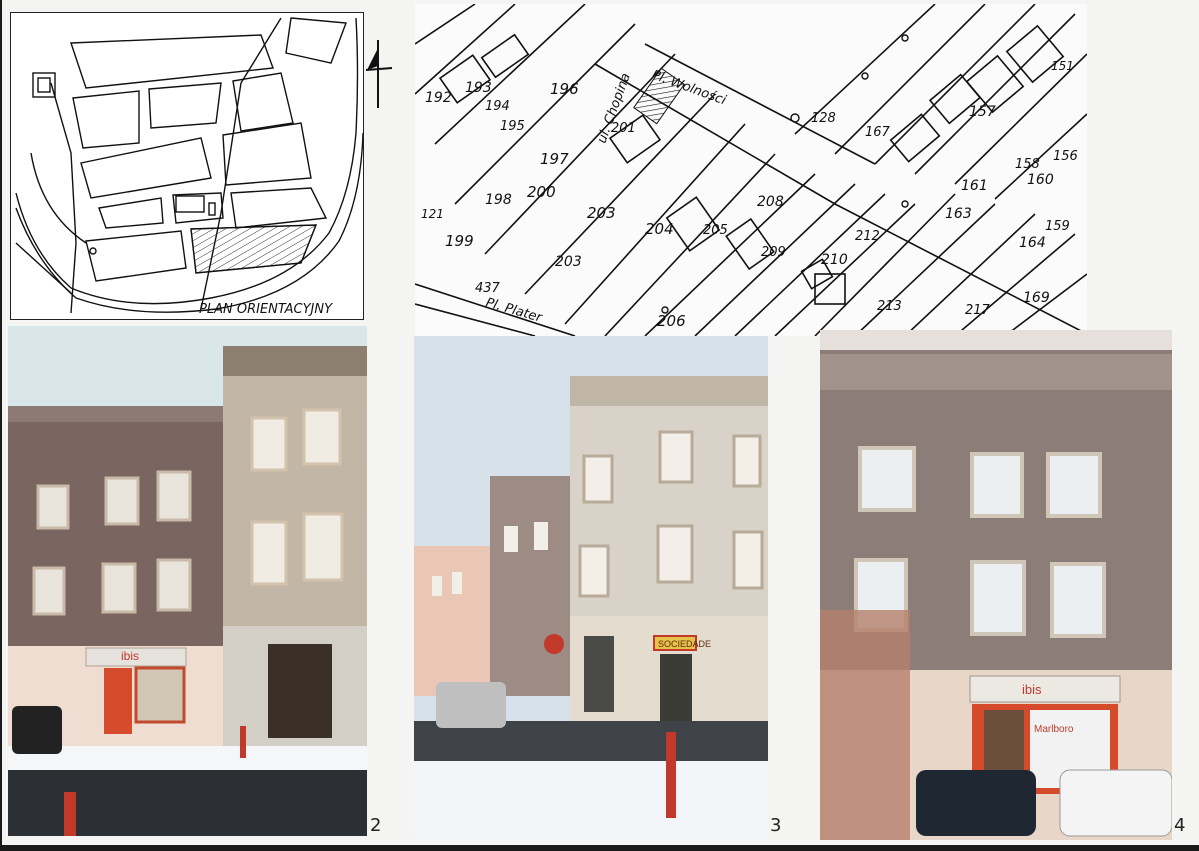 The width and height of the screenshot is (1199, 851). I want to click on photo-number-4: 4, so click(1180, 825).